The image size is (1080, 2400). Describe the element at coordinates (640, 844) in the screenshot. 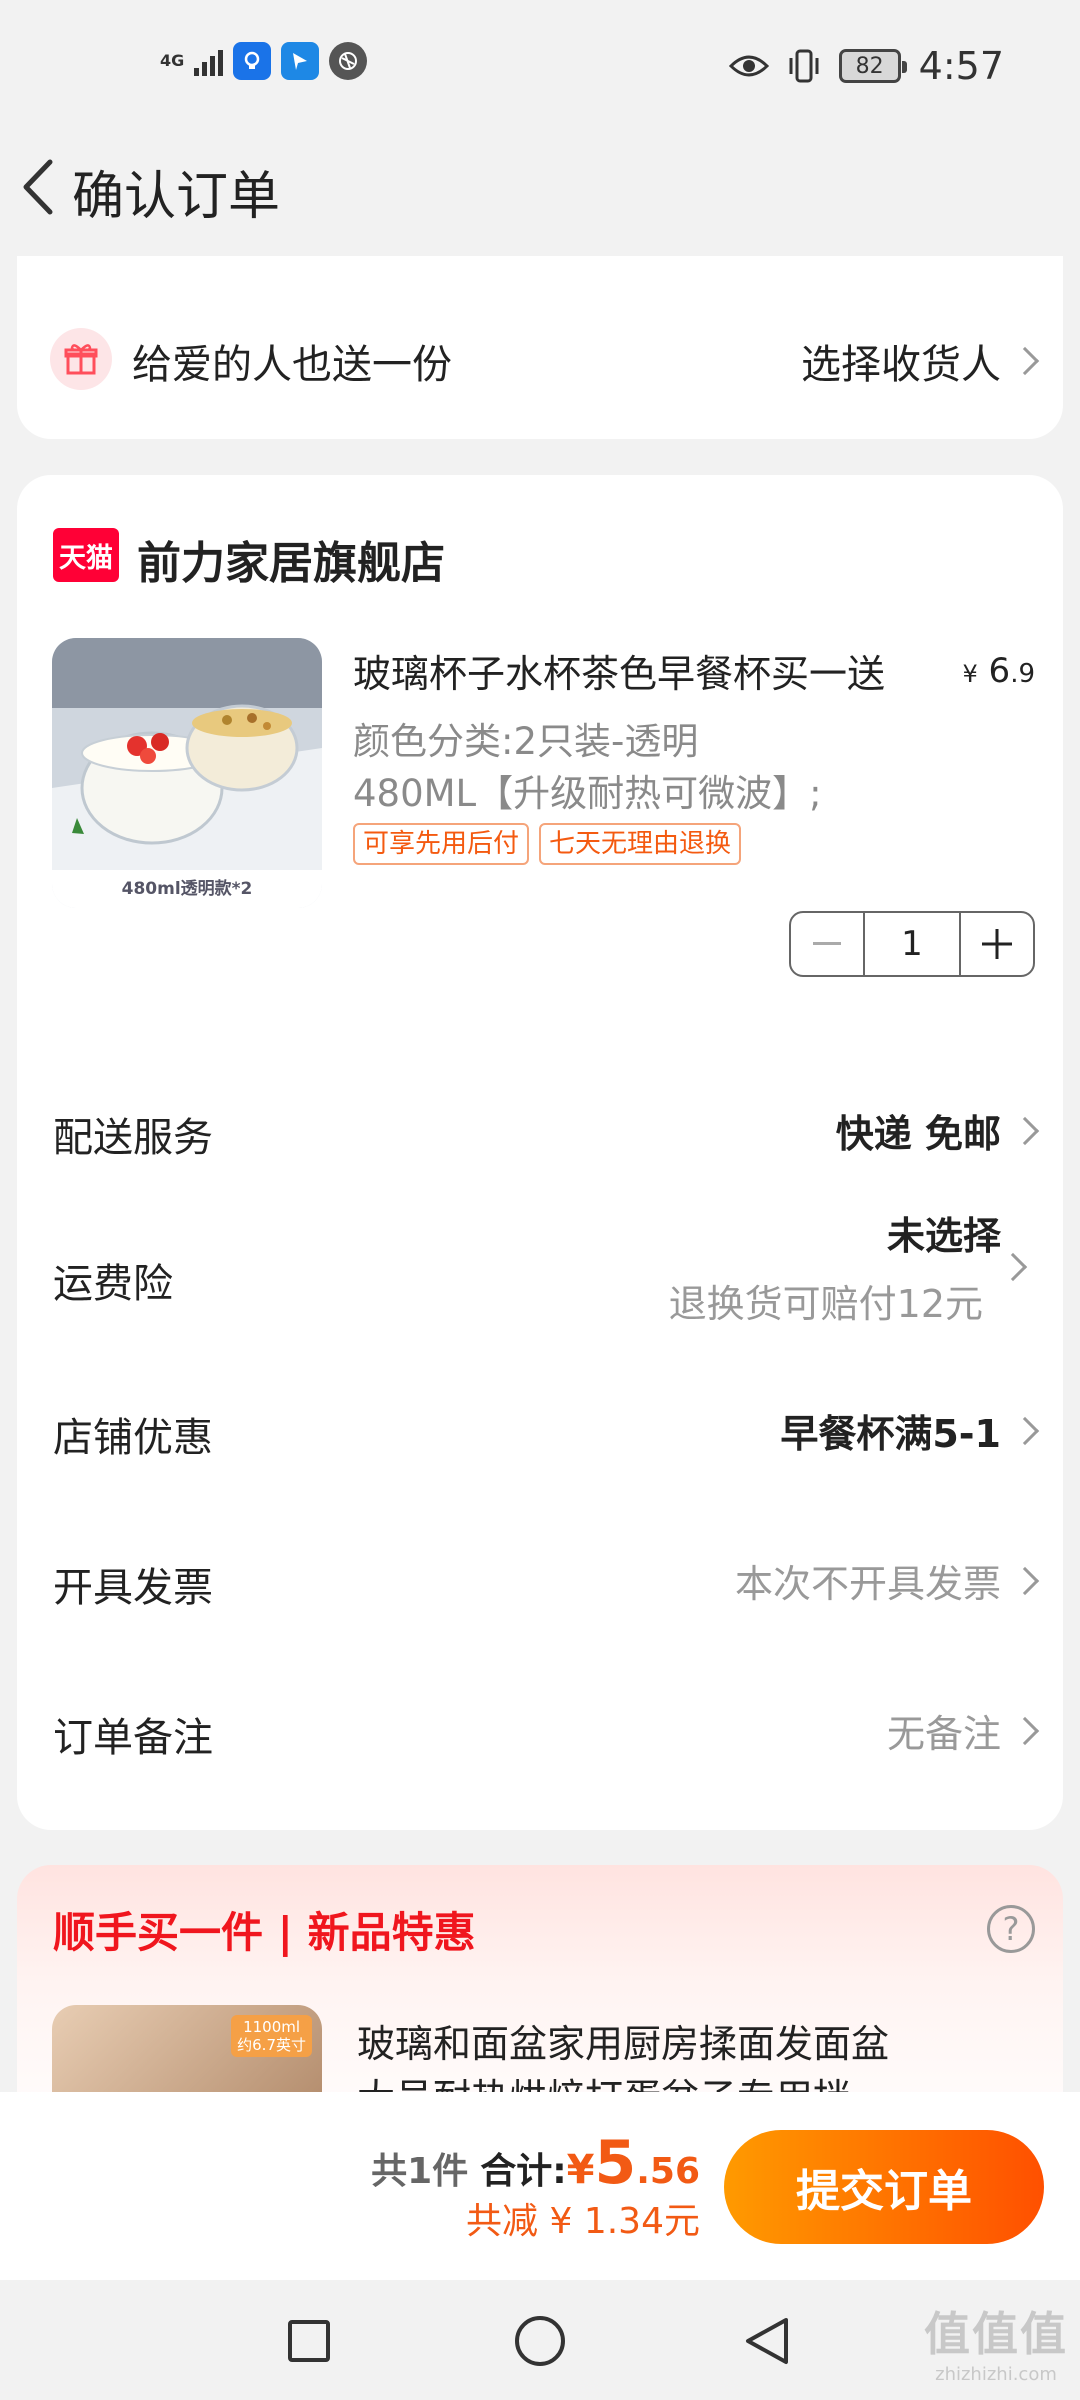

I see `tag-seven-day-return: 七天无理由退换` at that location.